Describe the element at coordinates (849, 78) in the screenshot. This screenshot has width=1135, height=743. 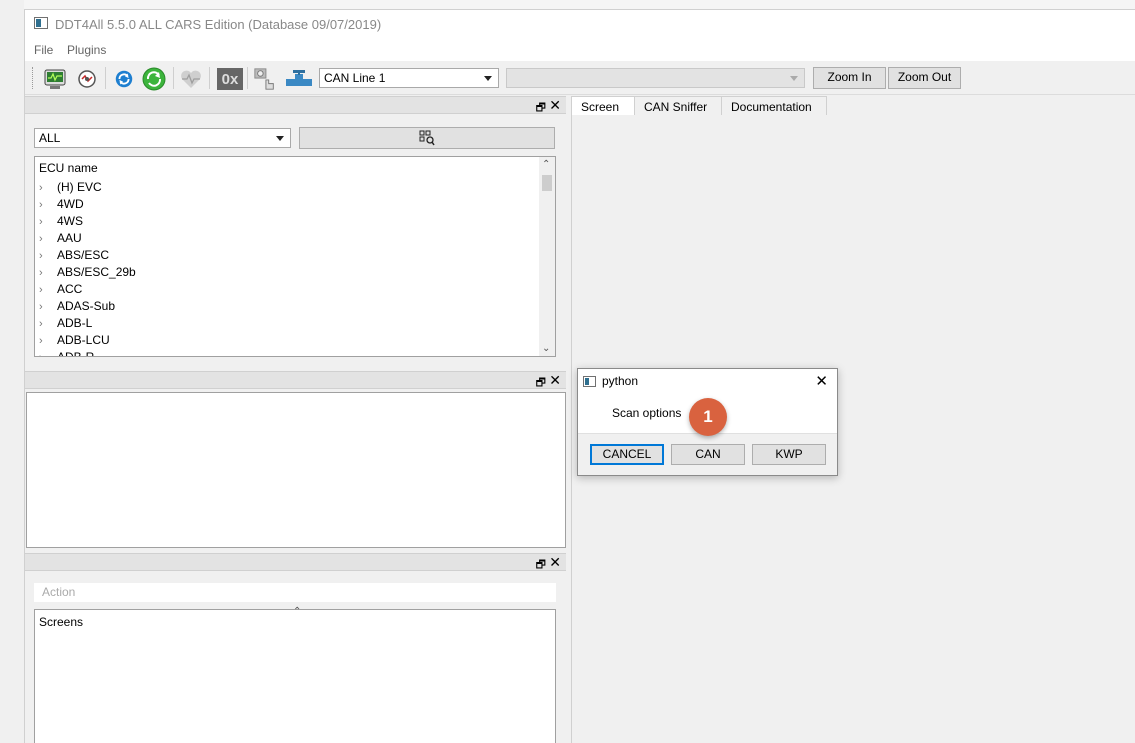
I see `zoom-in-button: Zoom In` at that location.